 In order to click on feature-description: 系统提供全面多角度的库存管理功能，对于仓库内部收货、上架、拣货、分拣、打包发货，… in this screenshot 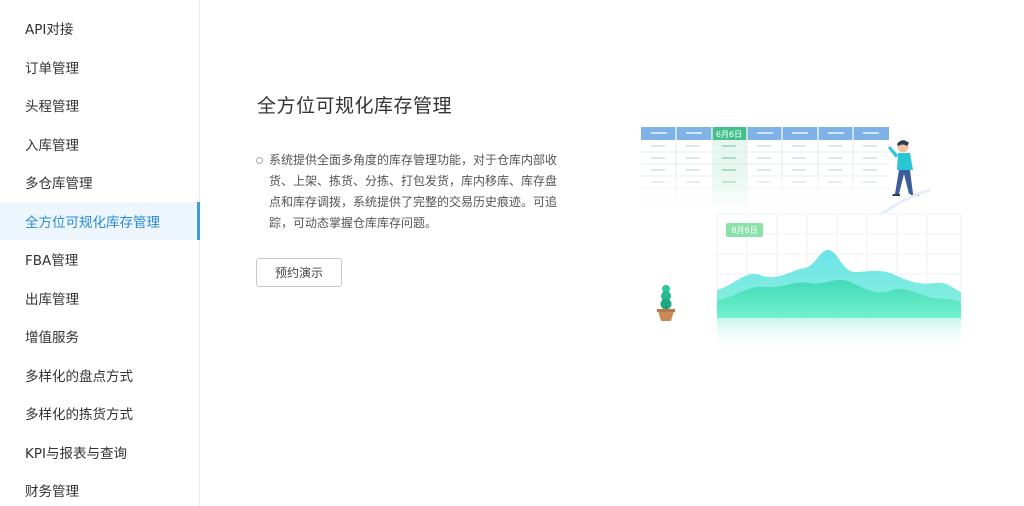, I will do `click(413, 191)`.